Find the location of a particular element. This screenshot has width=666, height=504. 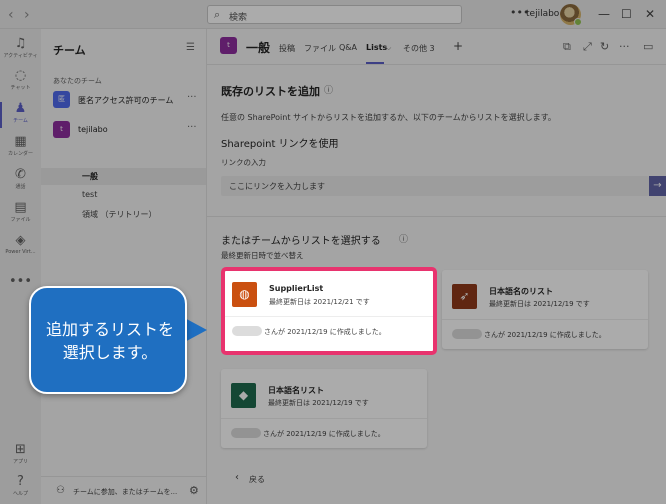

maximize-button: ☐ is located at coordinates (626, 14).